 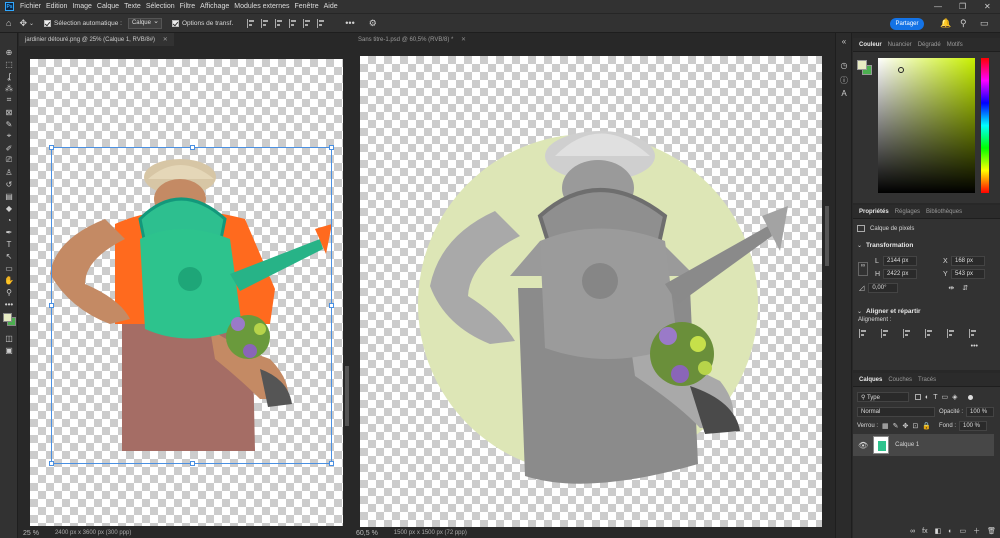 What do you see at coordinates (950, 531) in the screenshot?
I see `adjustment-layer-icon: ◐` at bounding box center [950, 531].